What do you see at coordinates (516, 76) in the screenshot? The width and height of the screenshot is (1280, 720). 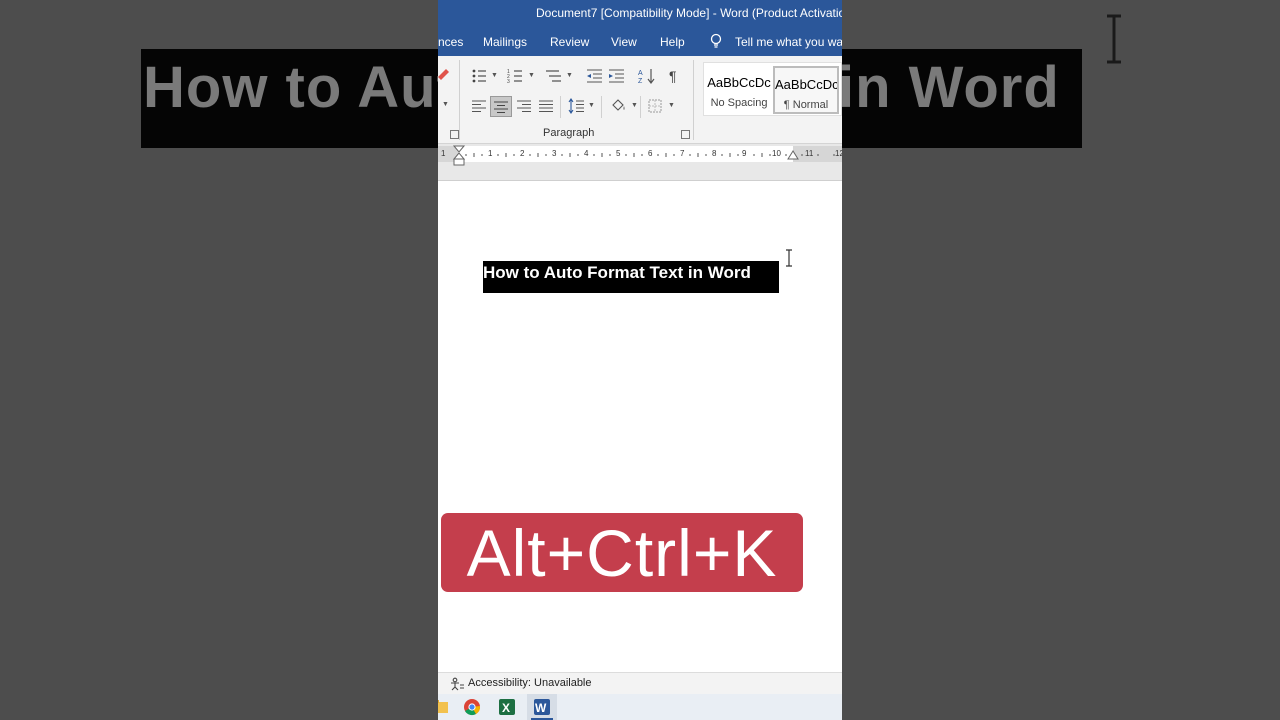 I see `numbering-icon: 1 2 3` at bounding box center [516, 76].